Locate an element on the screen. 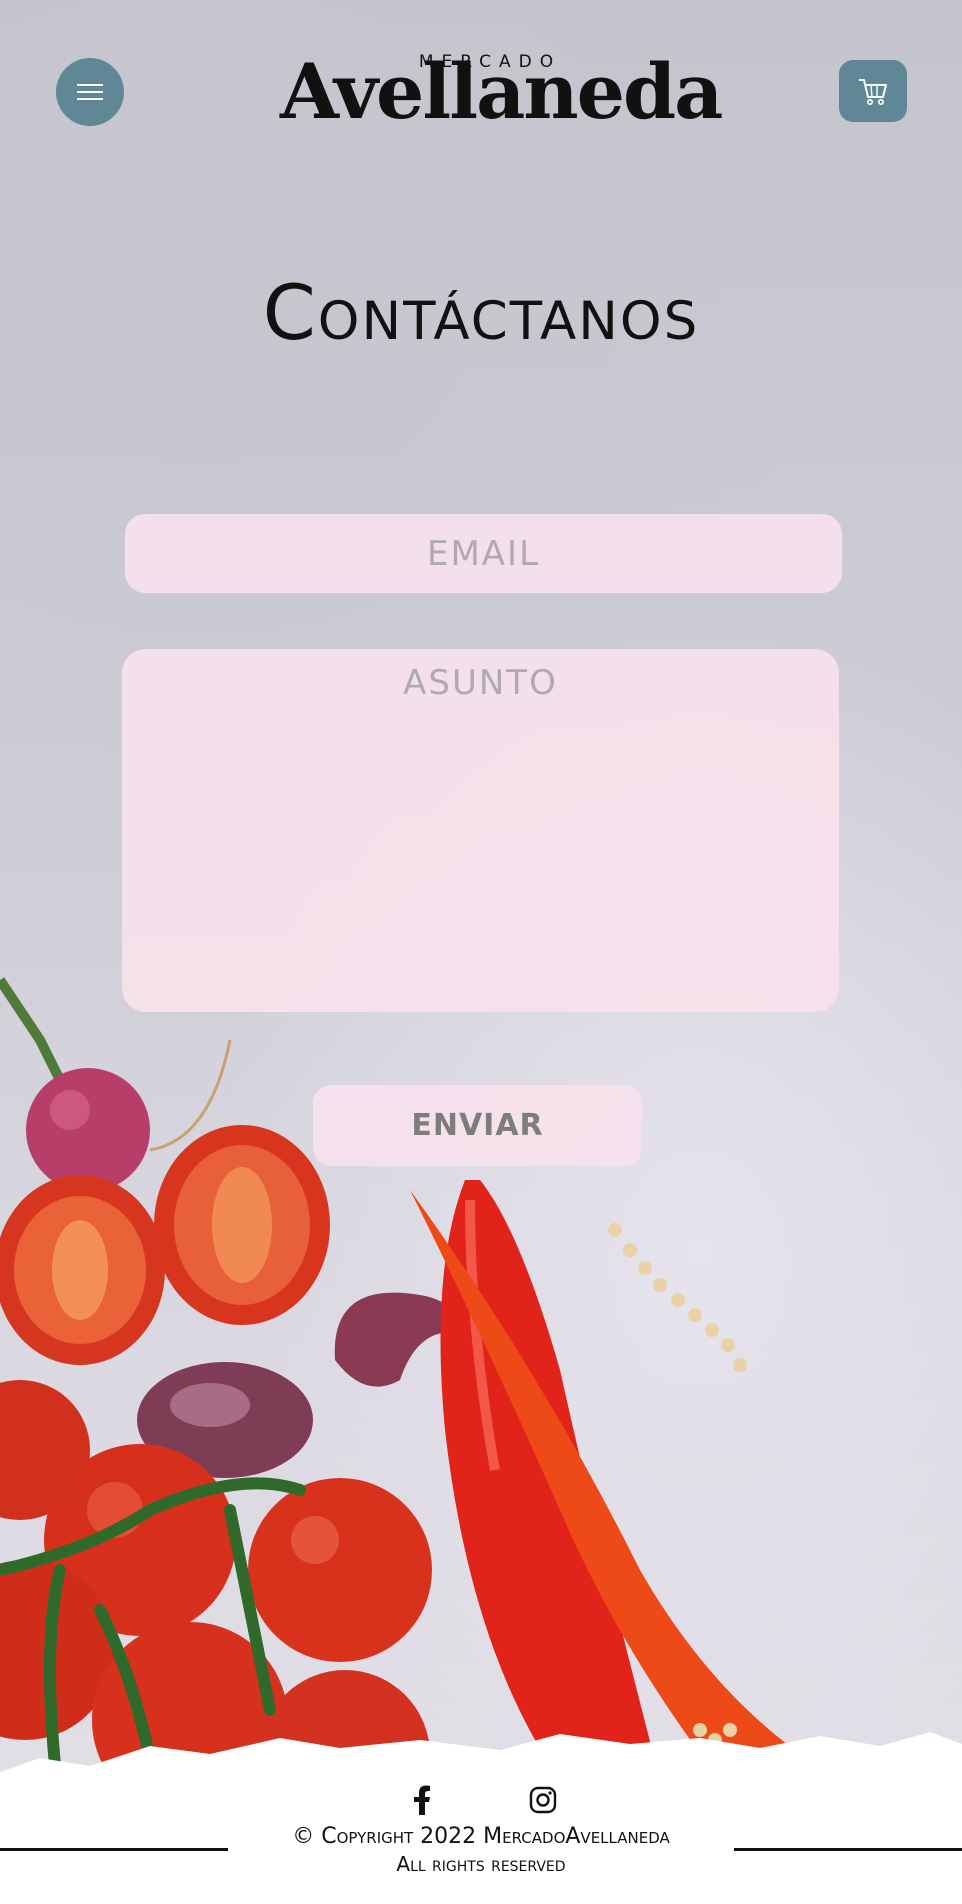 Image resolution: width=962 pixels, height=1904 pixels. page-title: Contáctanos is located at coordinates (481, 312).